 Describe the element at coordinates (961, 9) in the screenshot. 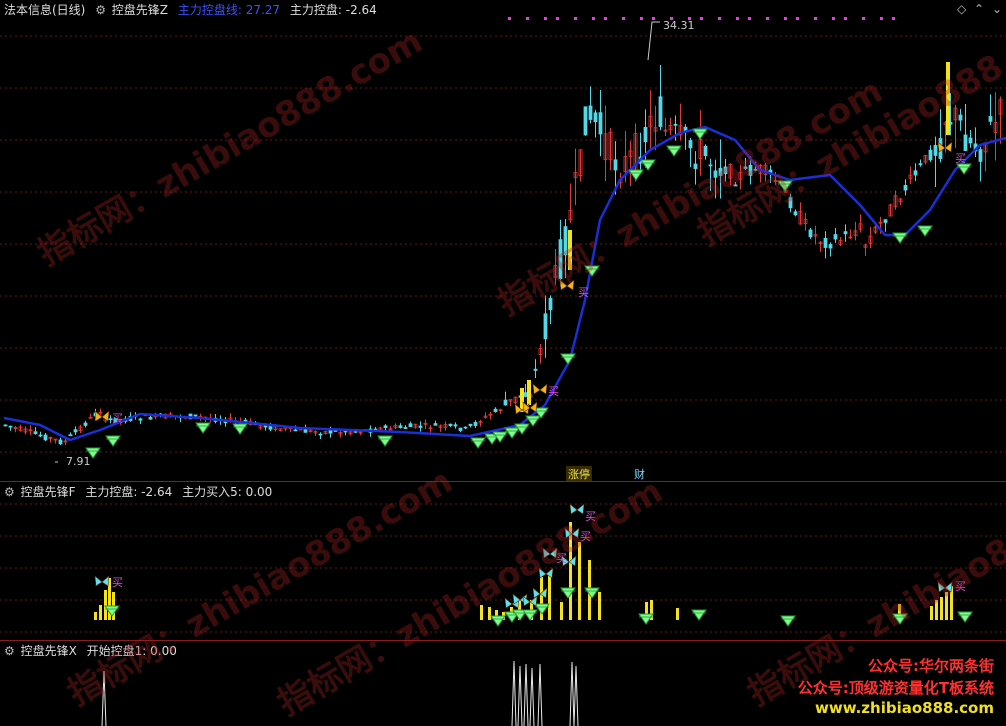

I see `diamond-icon: ◇` at that location.